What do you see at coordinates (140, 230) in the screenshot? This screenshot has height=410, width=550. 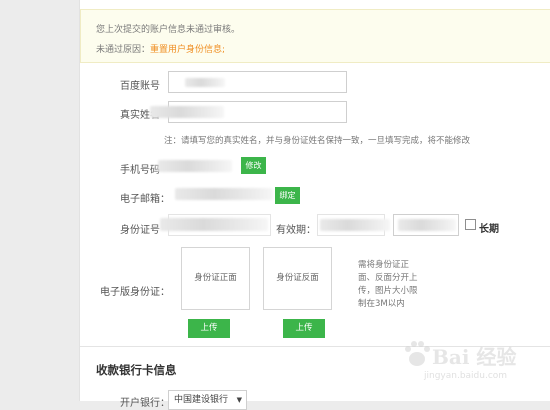 I see `id-label: 身份证号` at bounding box center [140, 230].